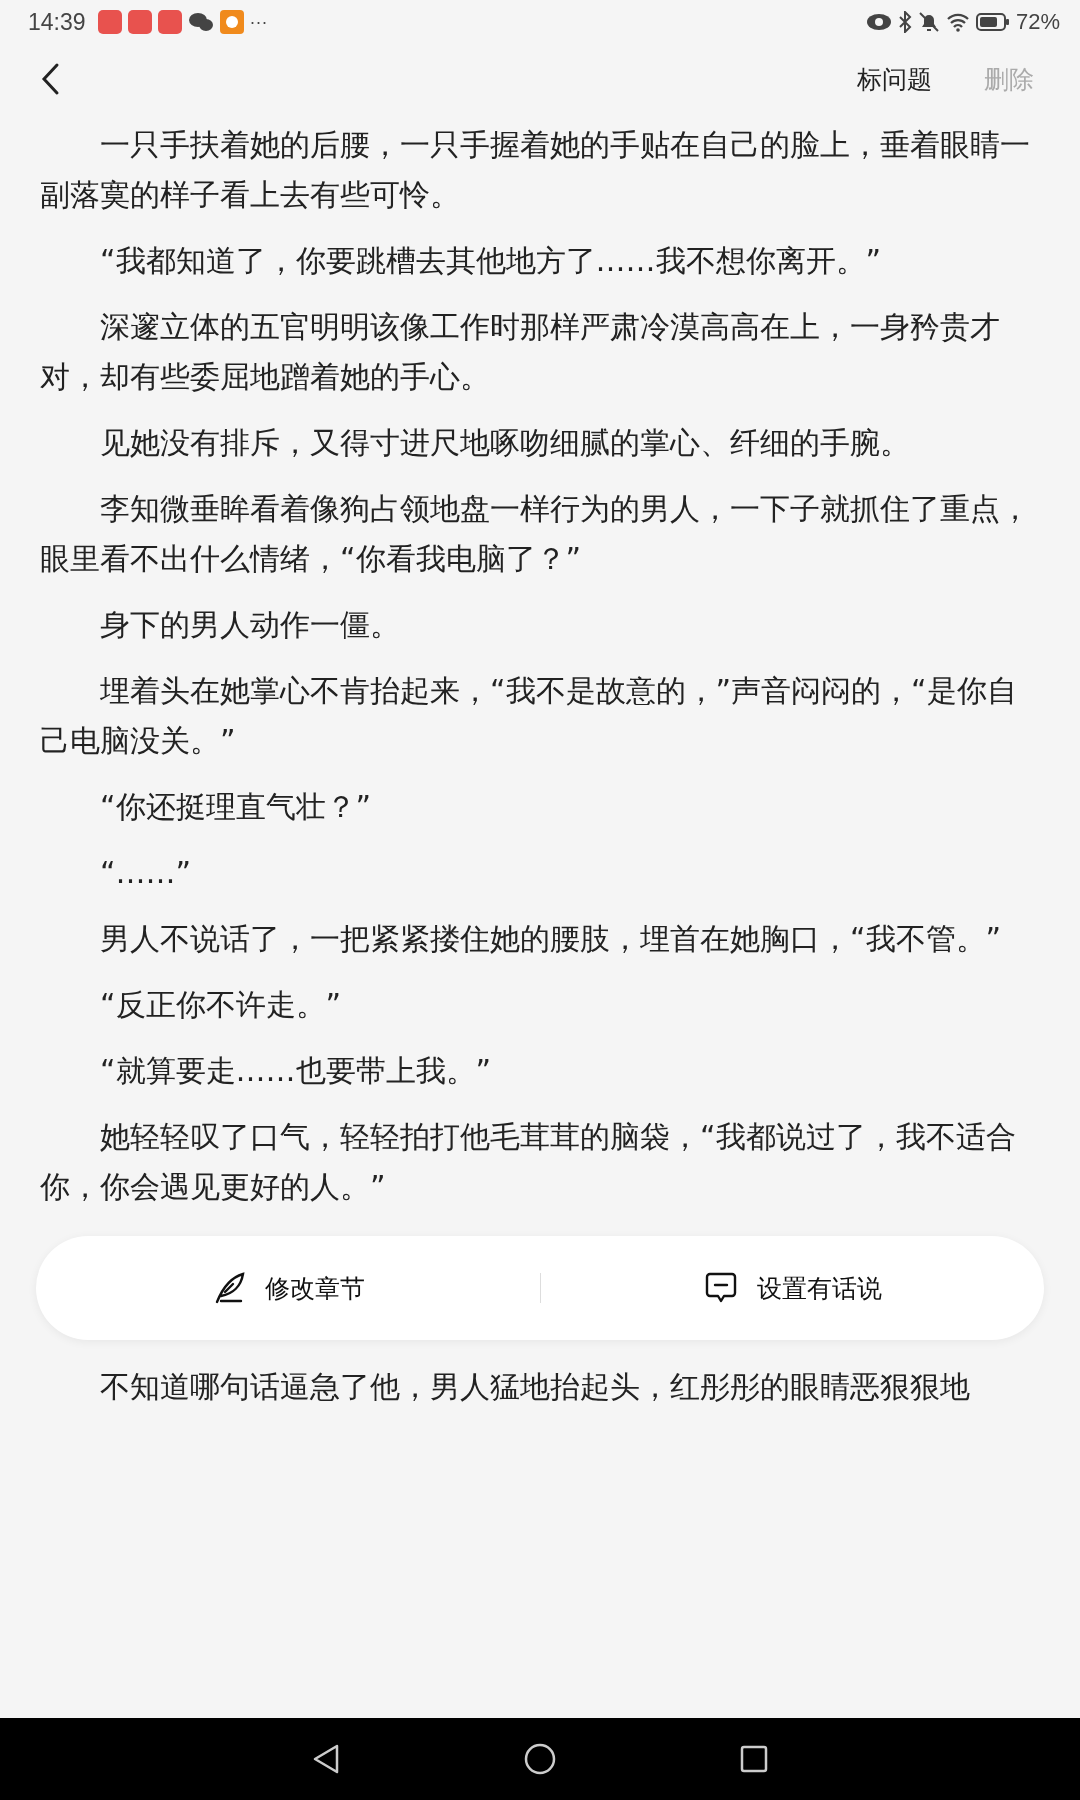 This screenshot has height=1800, width=1080. What do you see at coordinates (200, 22) in the screenshot?
I see `chat-icon` at bounding box center [200, 22].